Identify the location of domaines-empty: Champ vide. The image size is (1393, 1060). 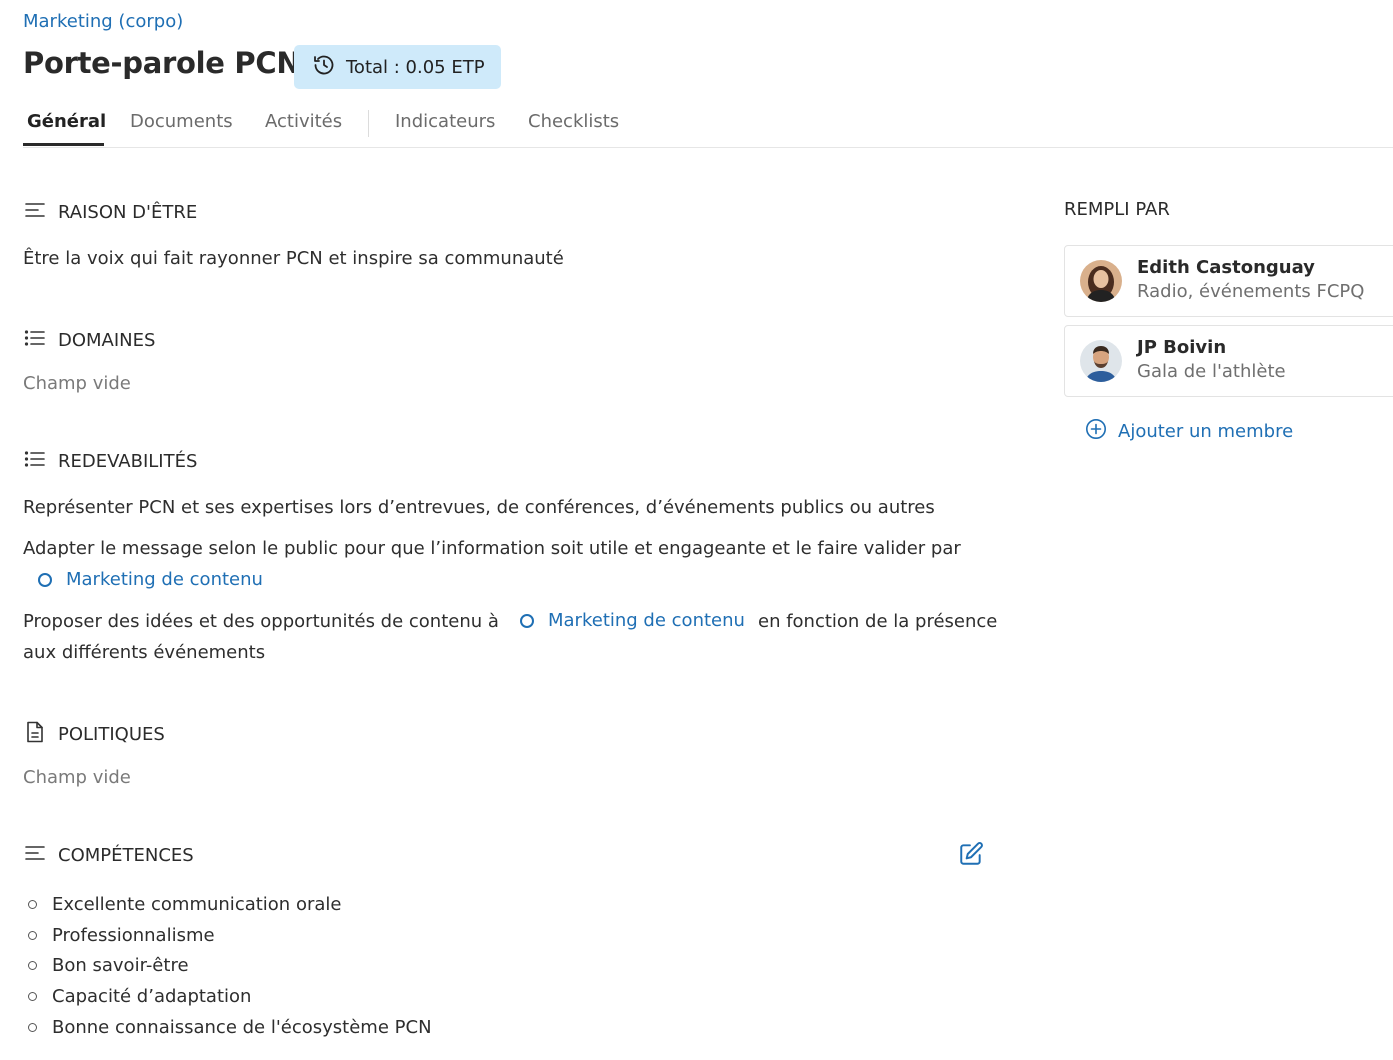
(77, 383).